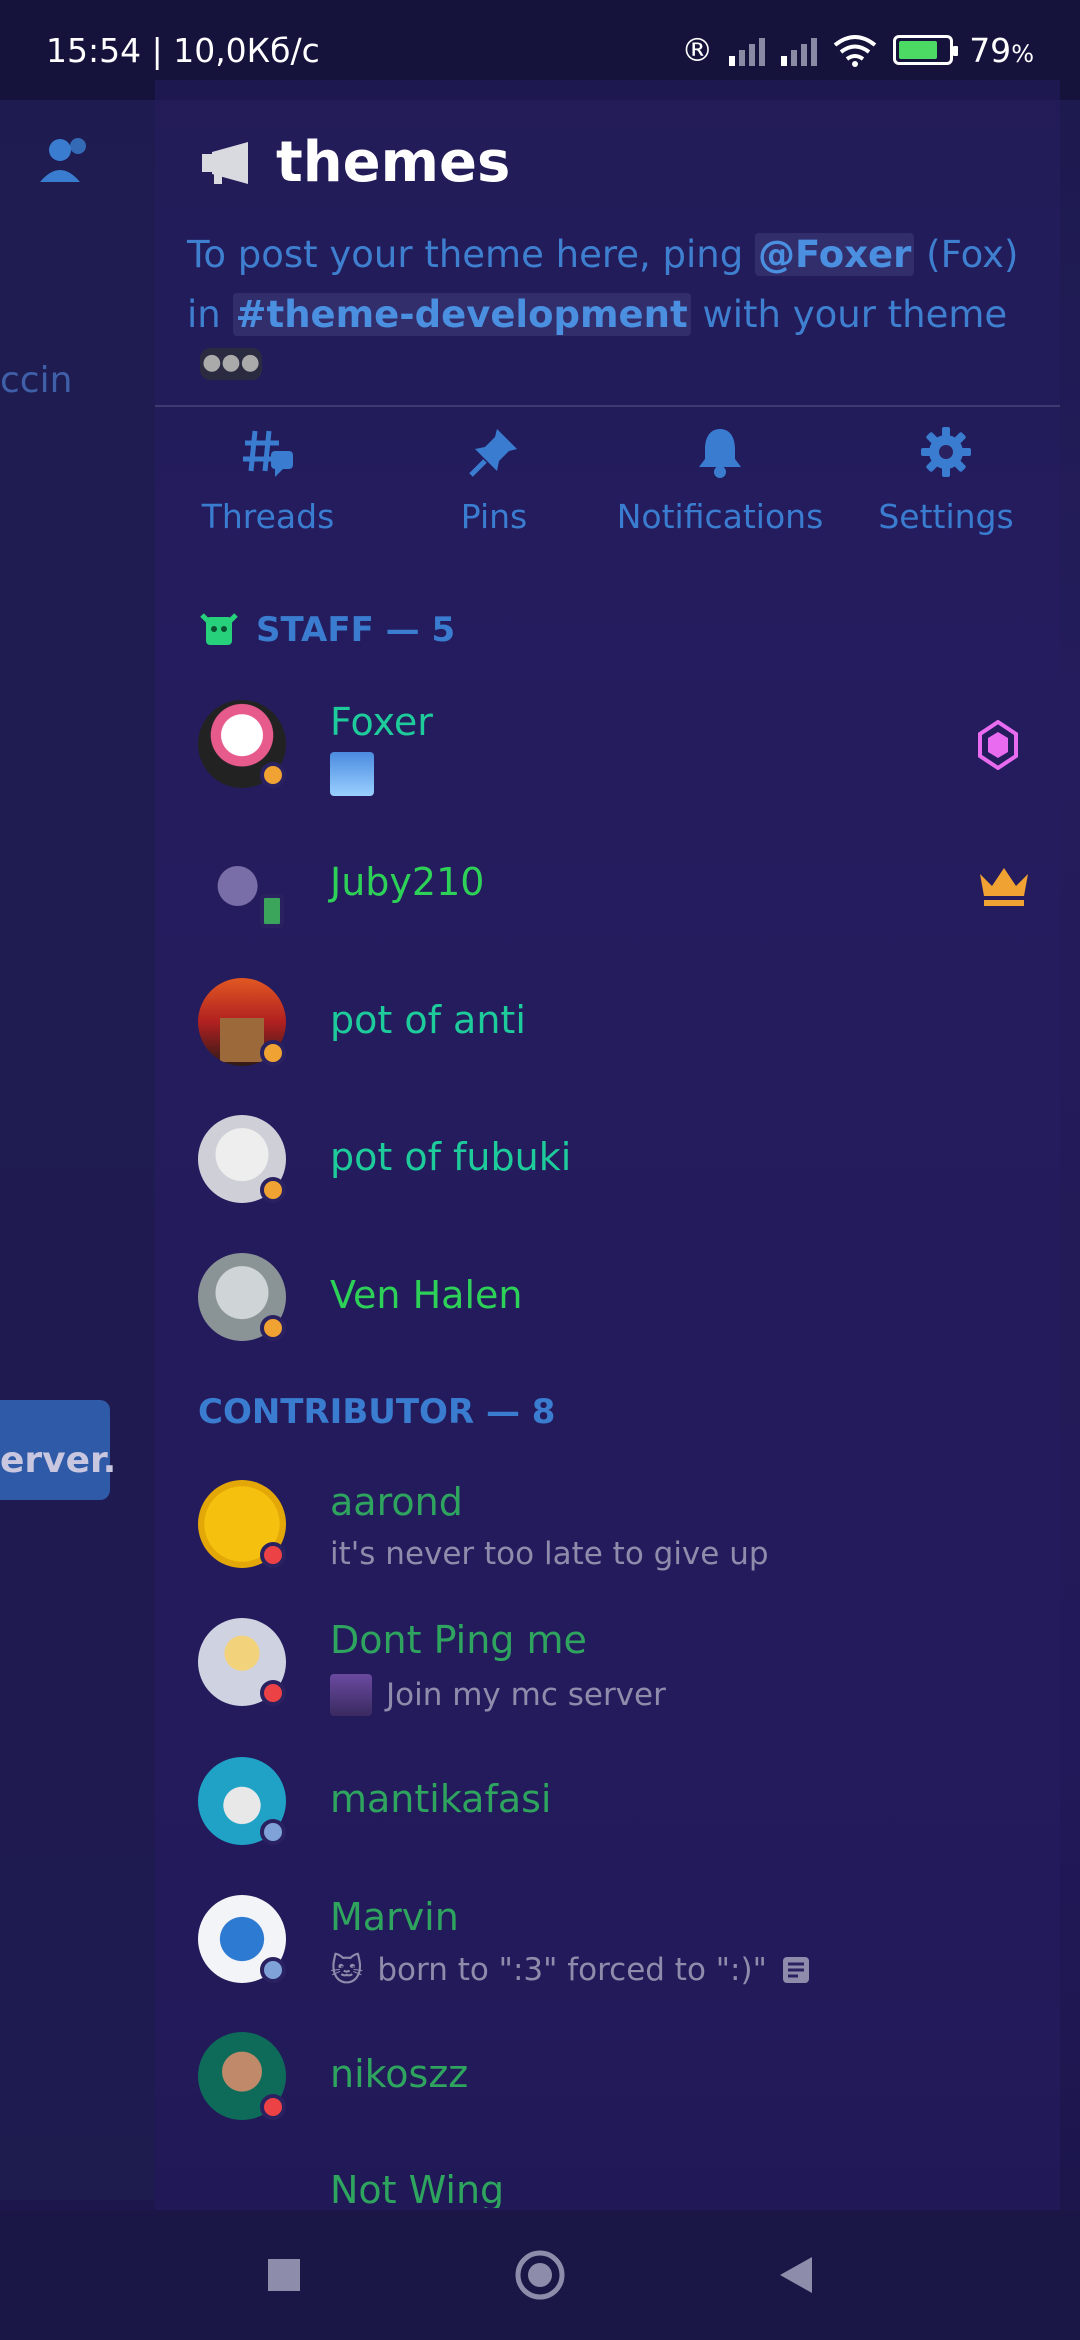 This screenshot has width=1080, height=2340. I want to click on pin-icon, so click(493, 453).